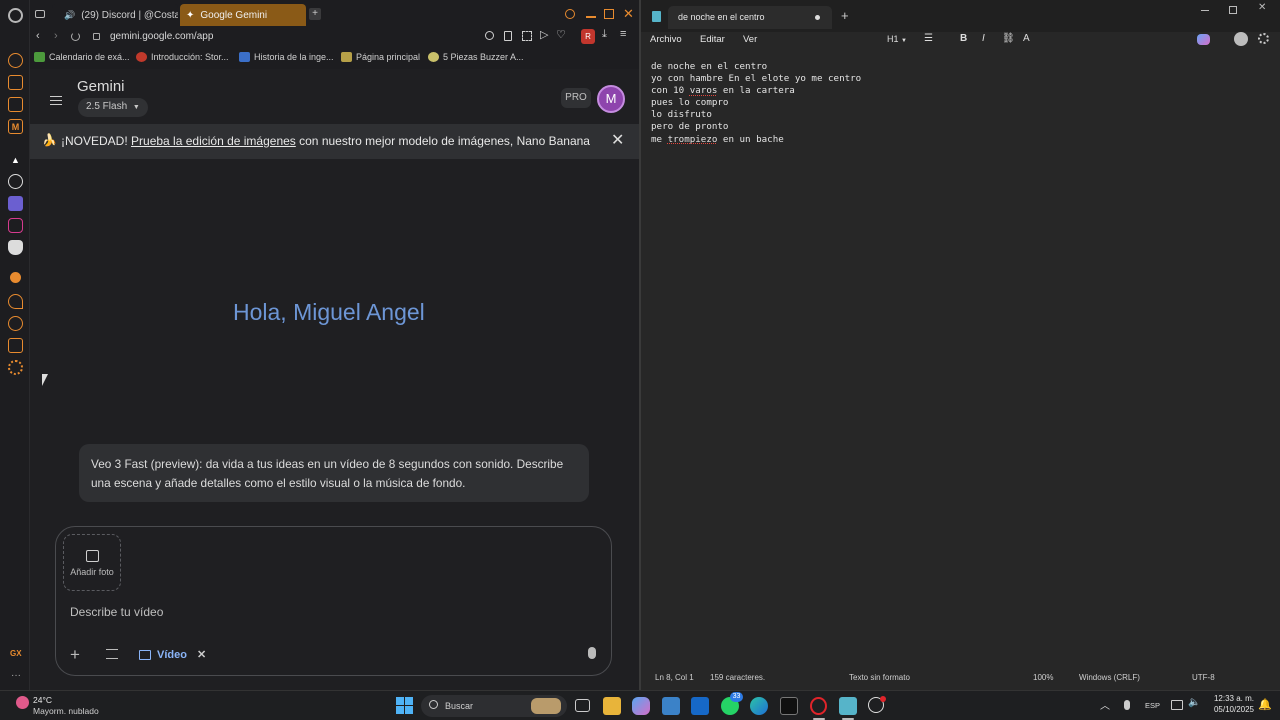 The height and width of the screenshot is (720, 1280). What do you see at coordinates (112, 654) in the screenshot?
I see `tools-icon` at bounding box center [112, 654].